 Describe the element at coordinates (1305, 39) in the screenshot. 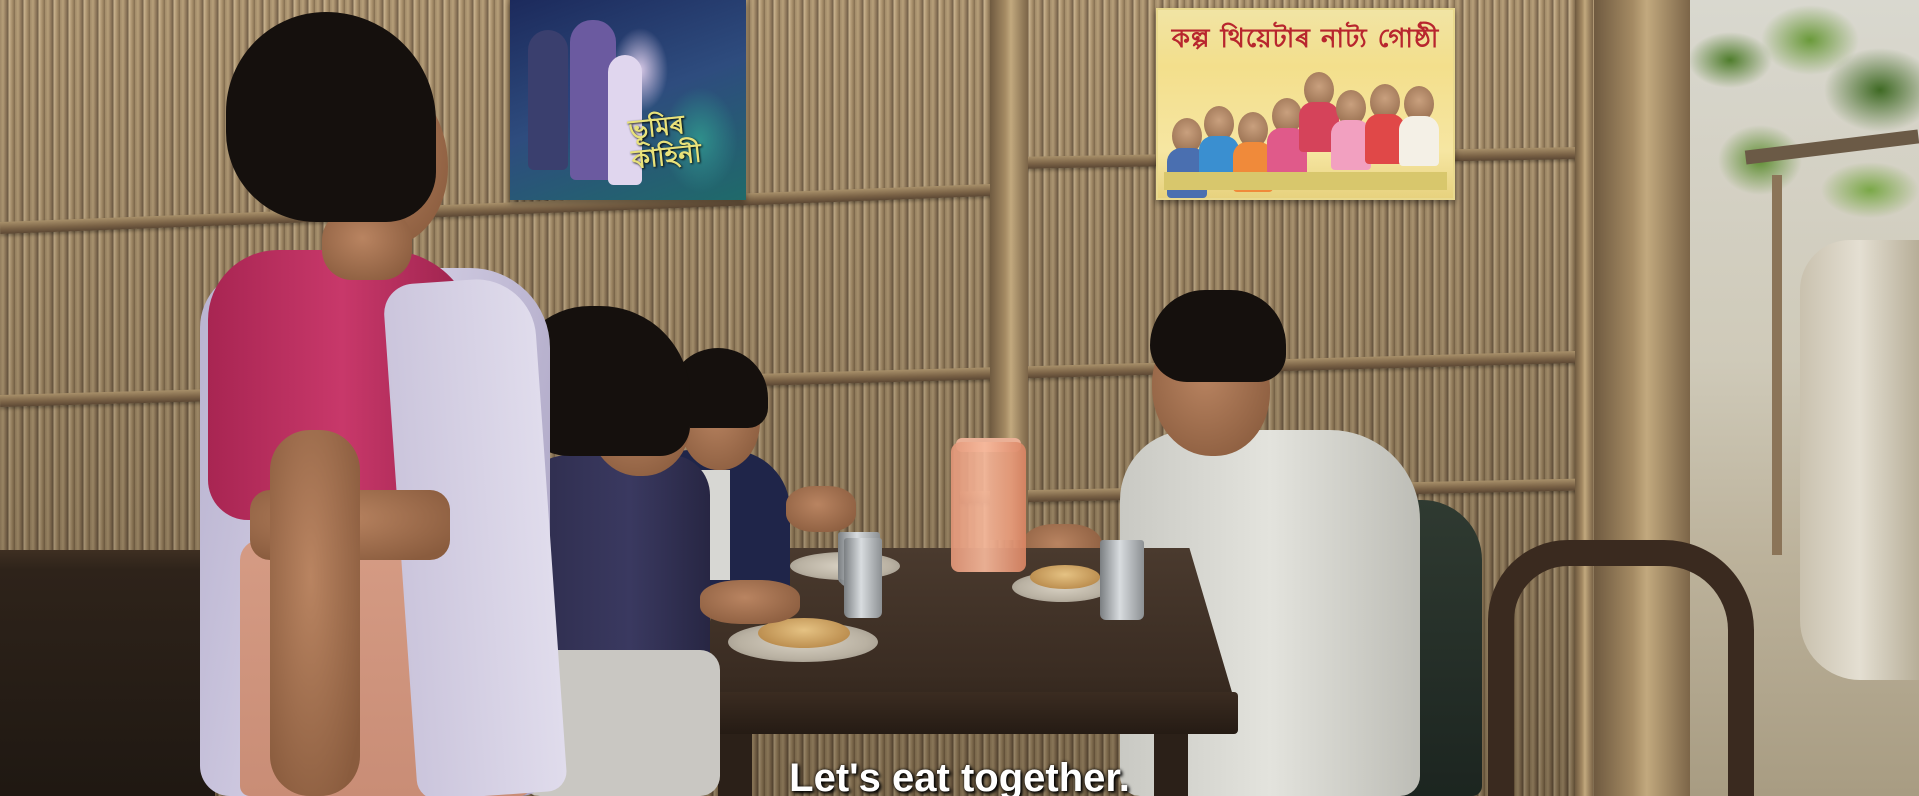

I see `poster-title-art: কল্প থিয়েটাৰ নাট্য গোষ্ঠী` at that location.